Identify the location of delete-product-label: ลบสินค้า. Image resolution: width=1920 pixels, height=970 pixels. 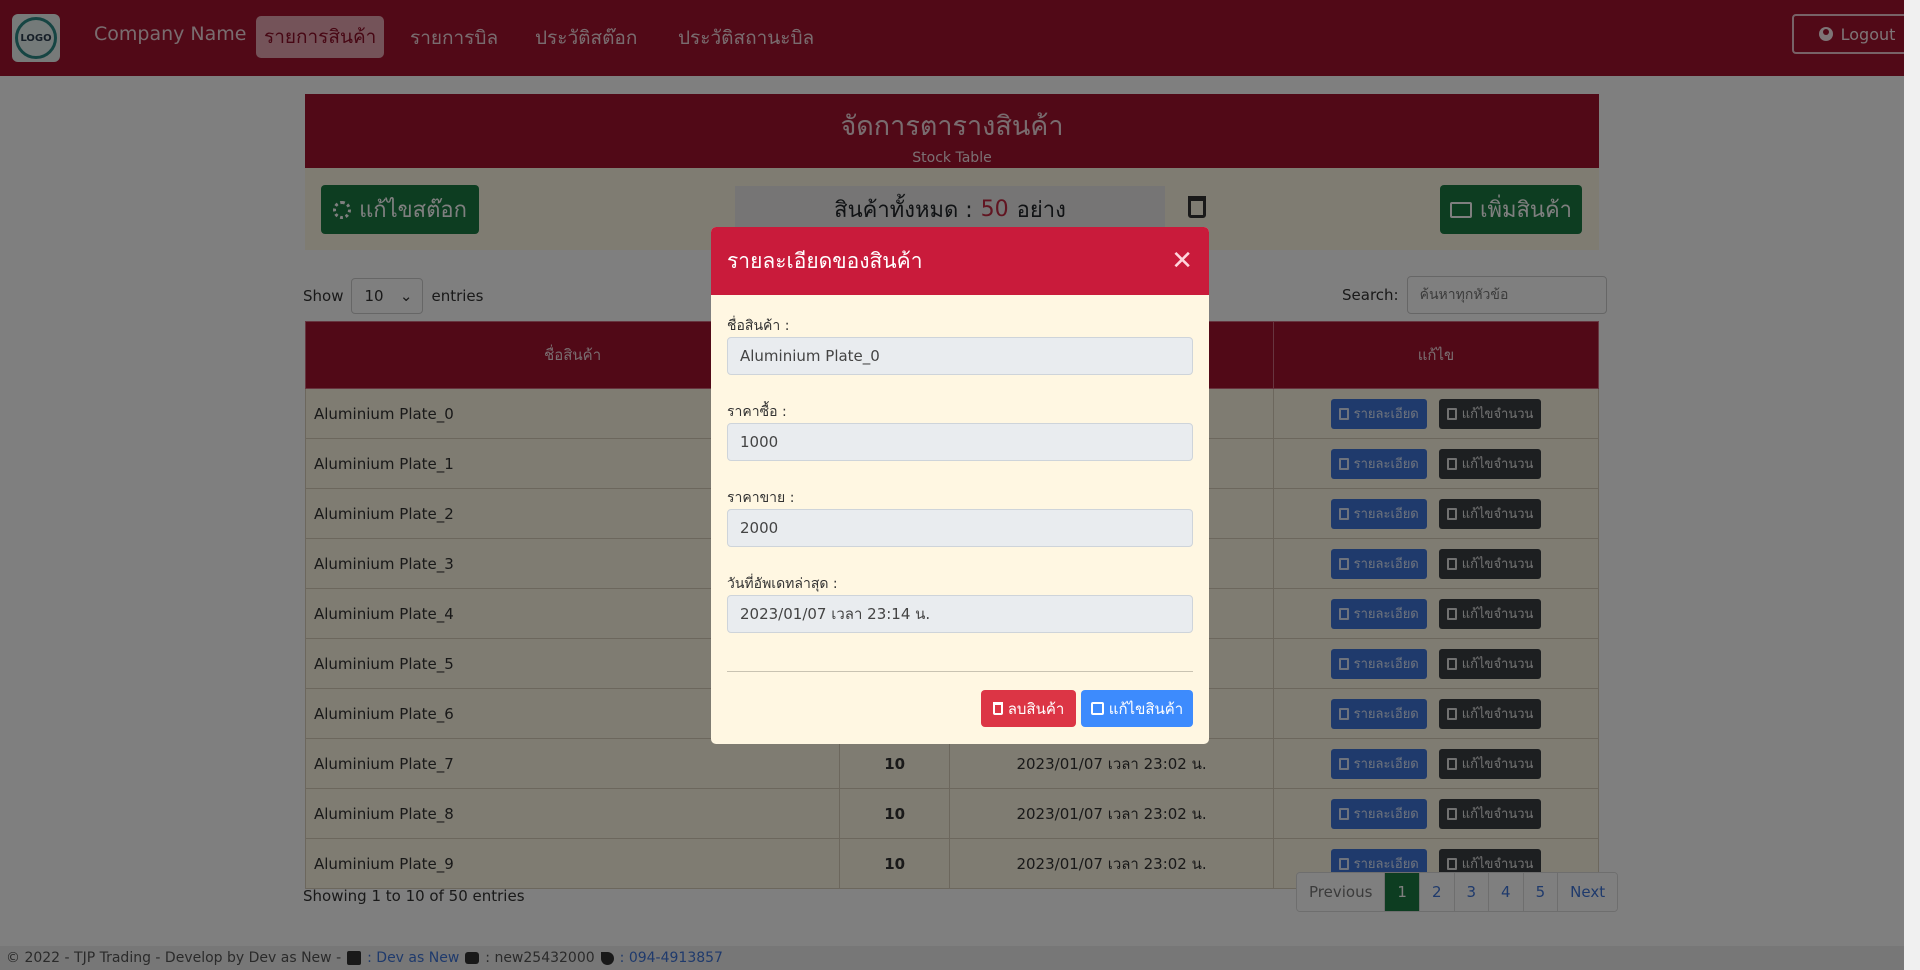
(1036, 708).